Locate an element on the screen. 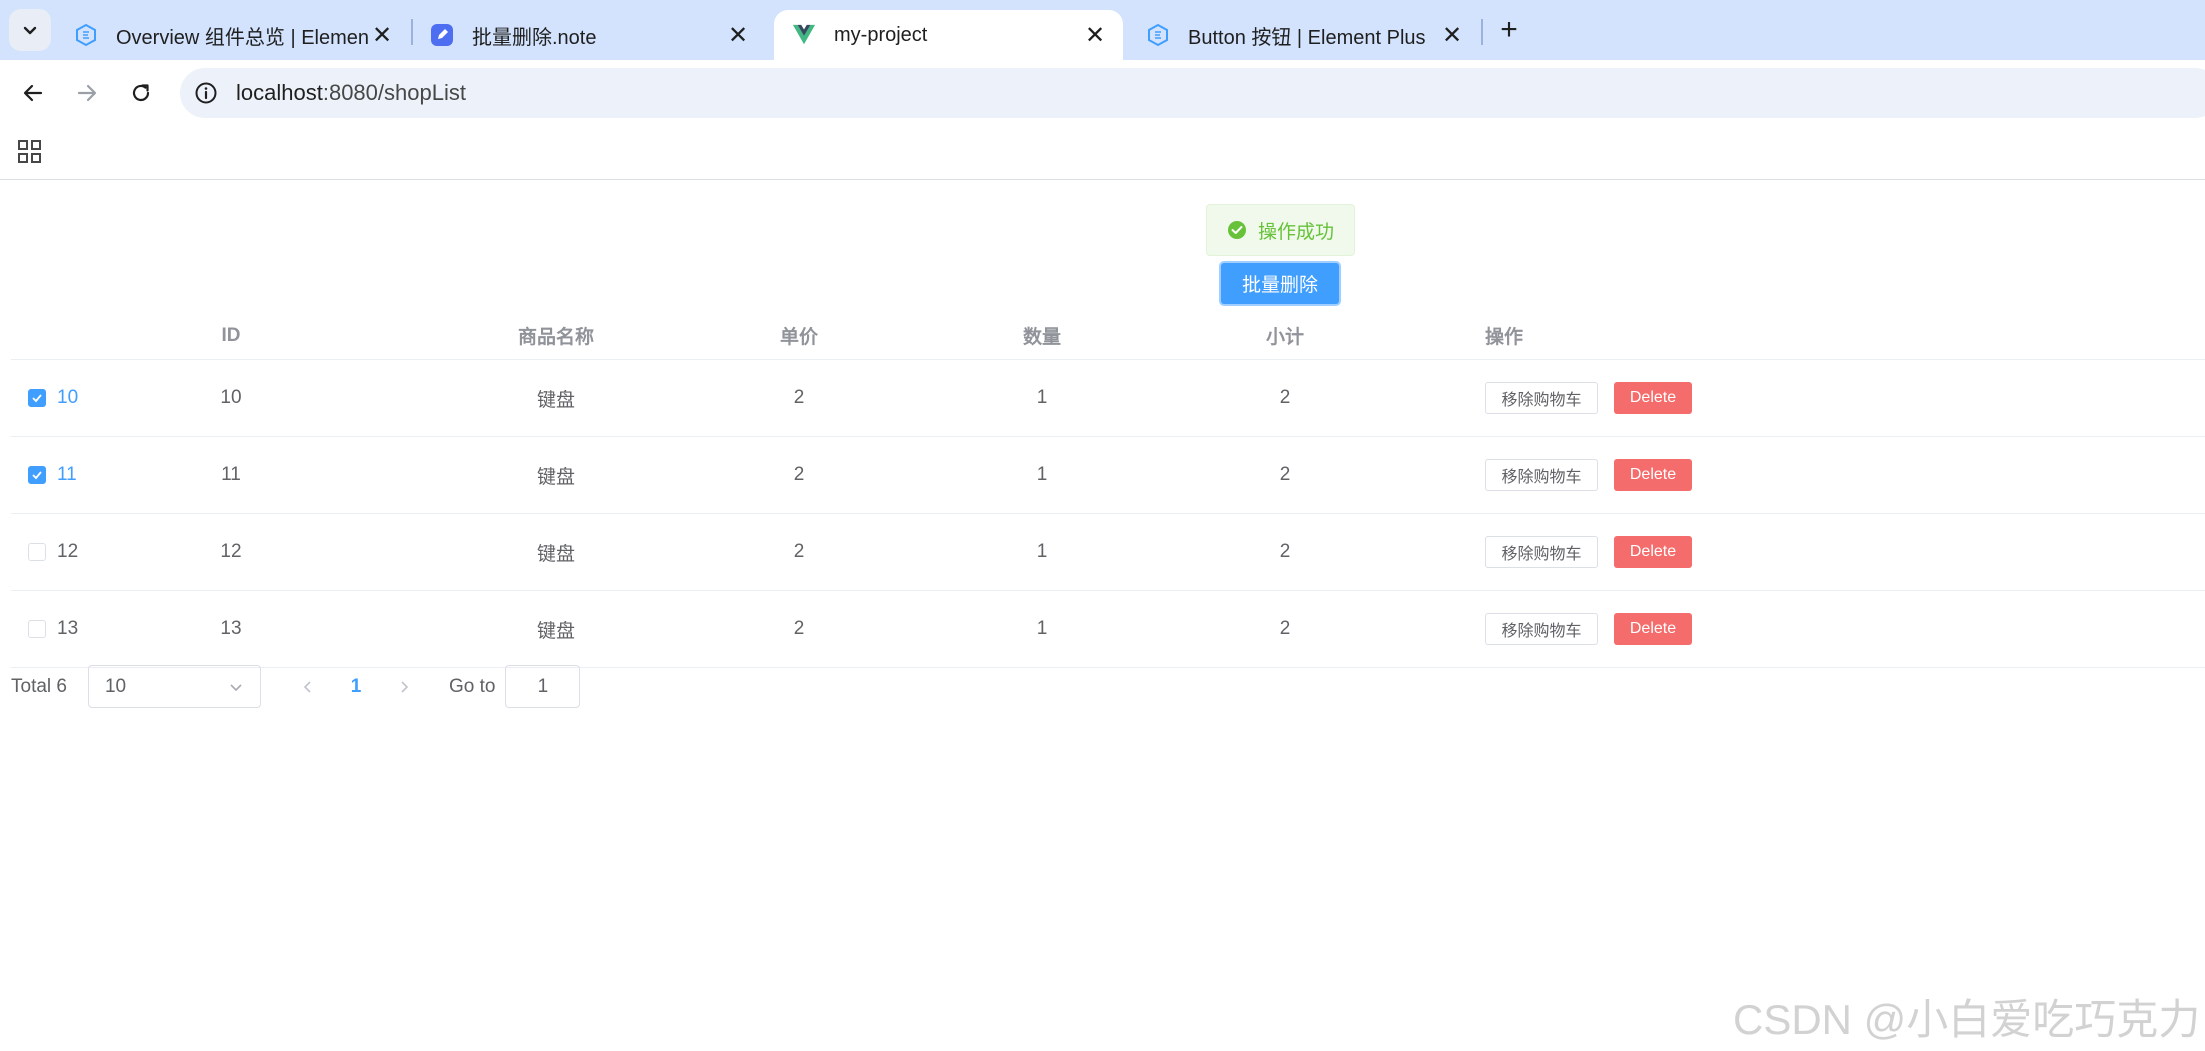 The width and height of the screenshot is (2205, 1051). cell-id: 10 is located at coordinates (231, 397).